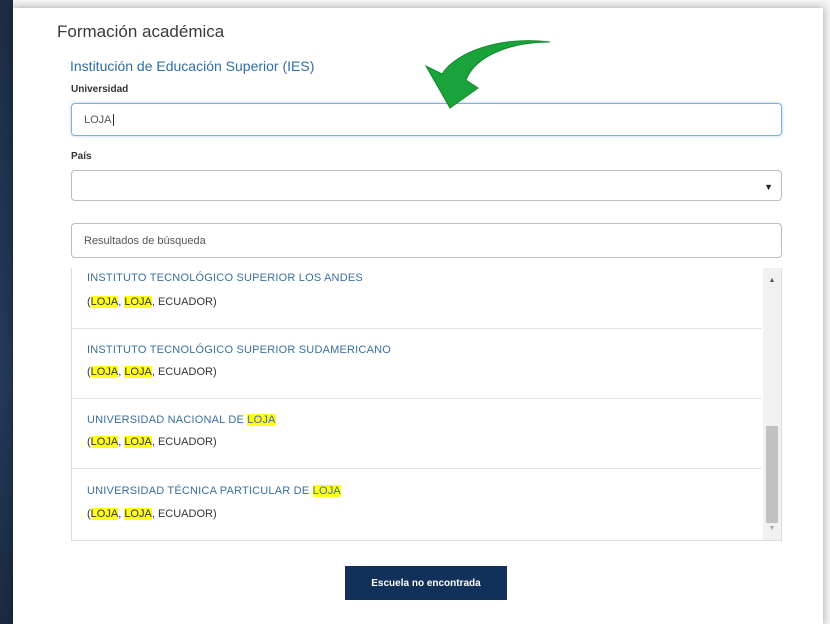 The height and width of the screenshot is (624, 830). Describe the element at coordinates (98, 119) in the screenshot. I see `university-input-value: LOJA` at that location.